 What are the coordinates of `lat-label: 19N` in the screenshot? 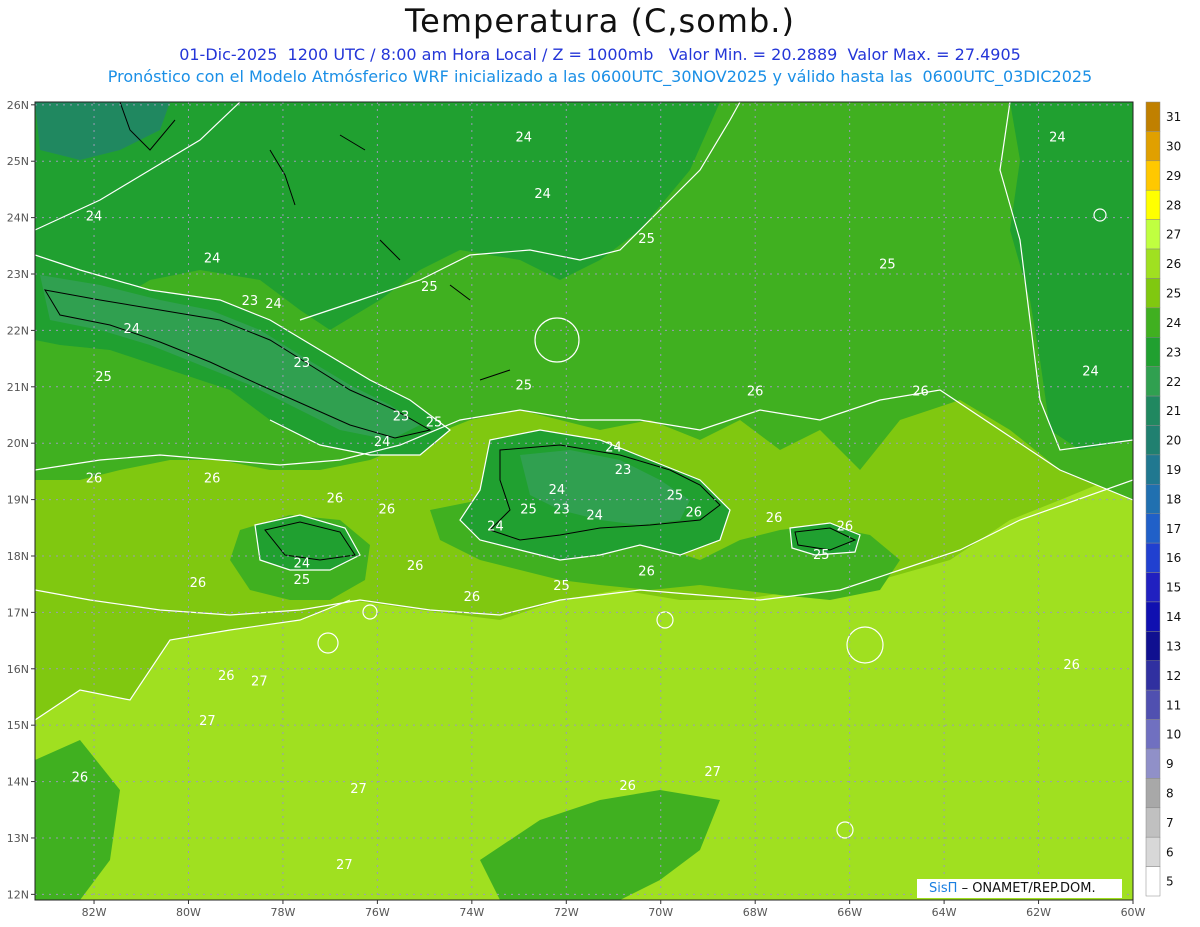 It's located at (18, 500).